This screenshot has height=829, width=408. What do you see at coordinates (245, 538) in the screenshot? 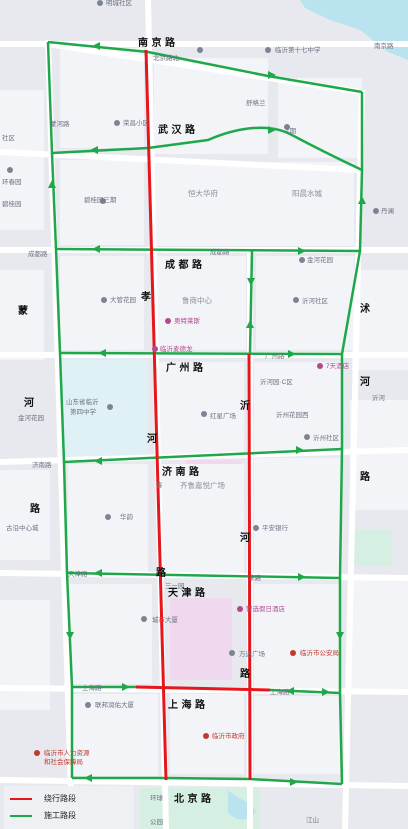
I see `road-label-yihe-2: 河` at bounding box center [245, 538].